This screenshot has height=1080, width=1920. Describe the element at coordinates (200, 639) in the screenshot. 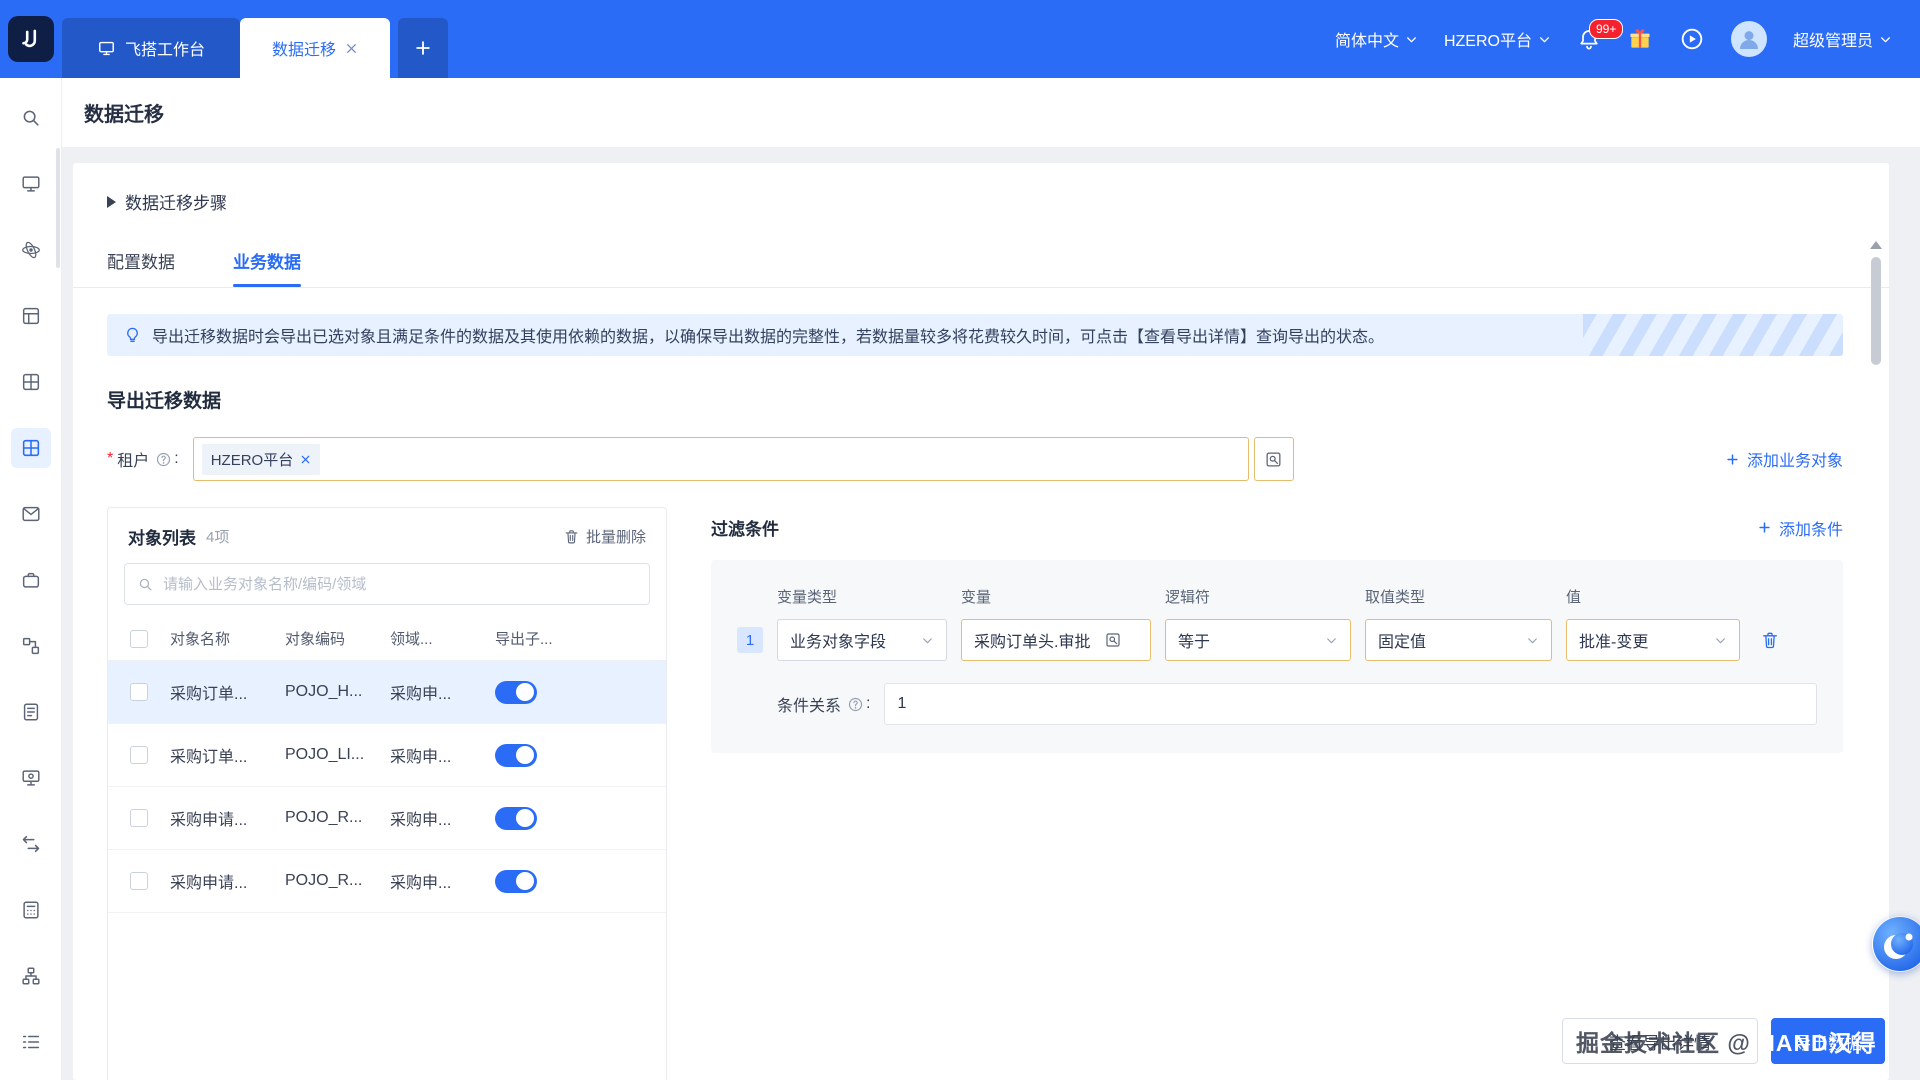

I see `column-object-name: 对象名称` at that location.